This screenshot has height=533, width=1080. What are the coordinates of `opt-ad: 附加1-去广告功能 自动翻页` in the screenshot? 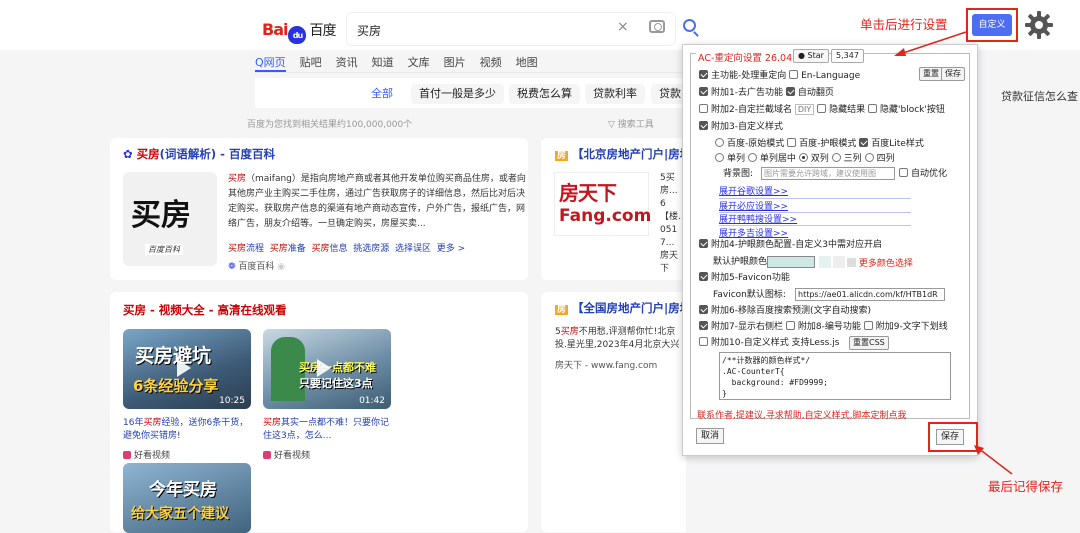 It's located at (766, 93).